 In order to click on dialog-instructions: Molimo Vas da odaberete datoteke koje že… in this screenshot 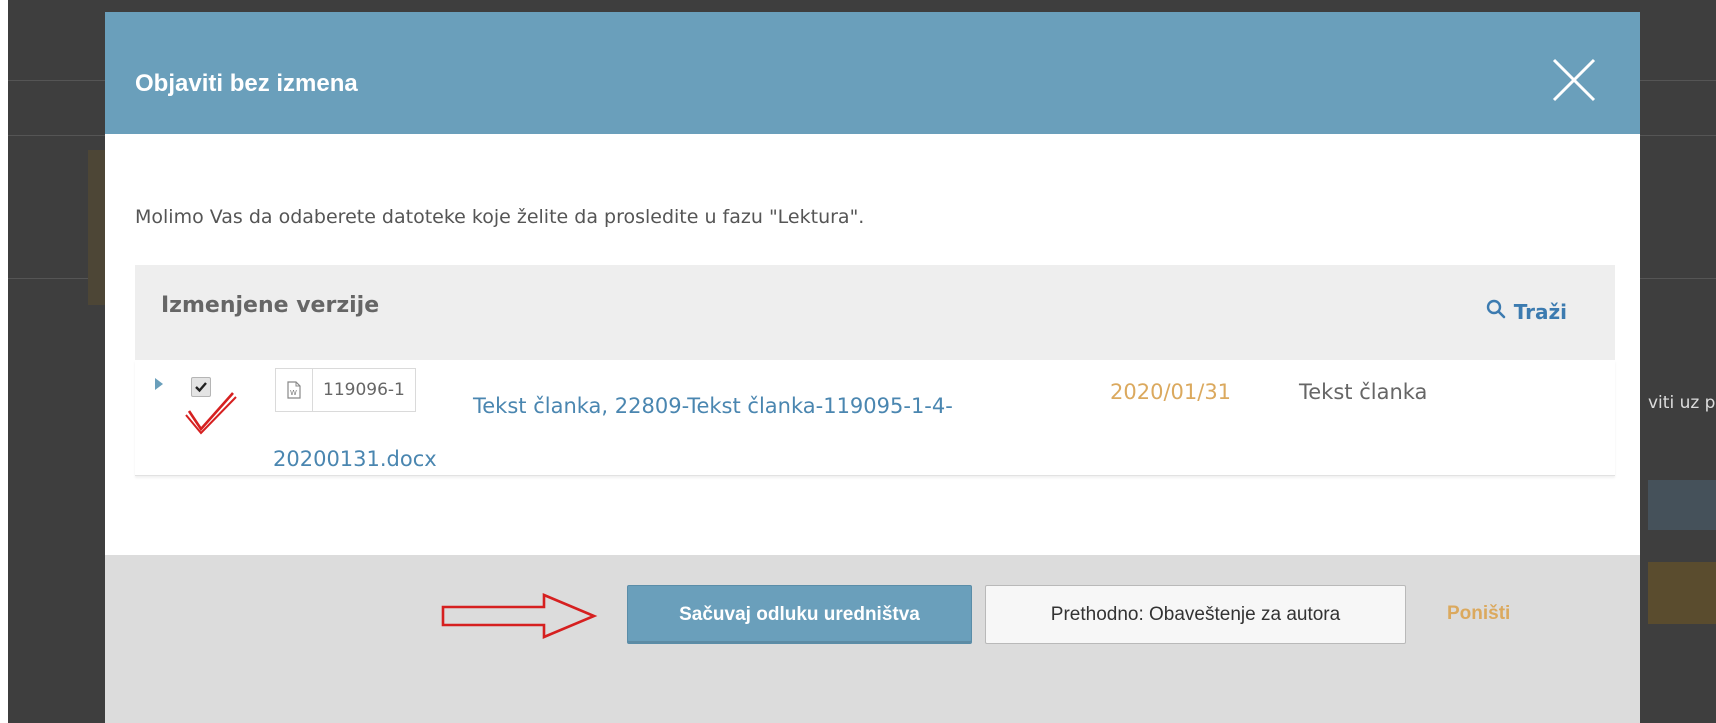, I will do `click(500, 217)`.